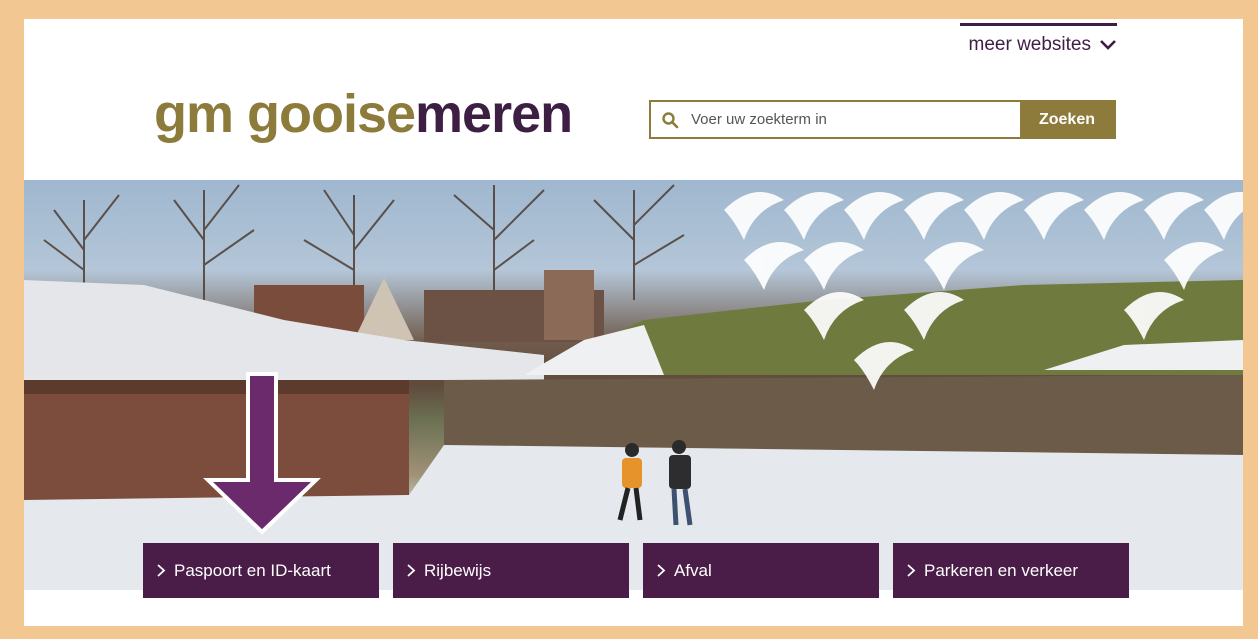  I want to click on logo-word-meren: meren, so click(494, 114).